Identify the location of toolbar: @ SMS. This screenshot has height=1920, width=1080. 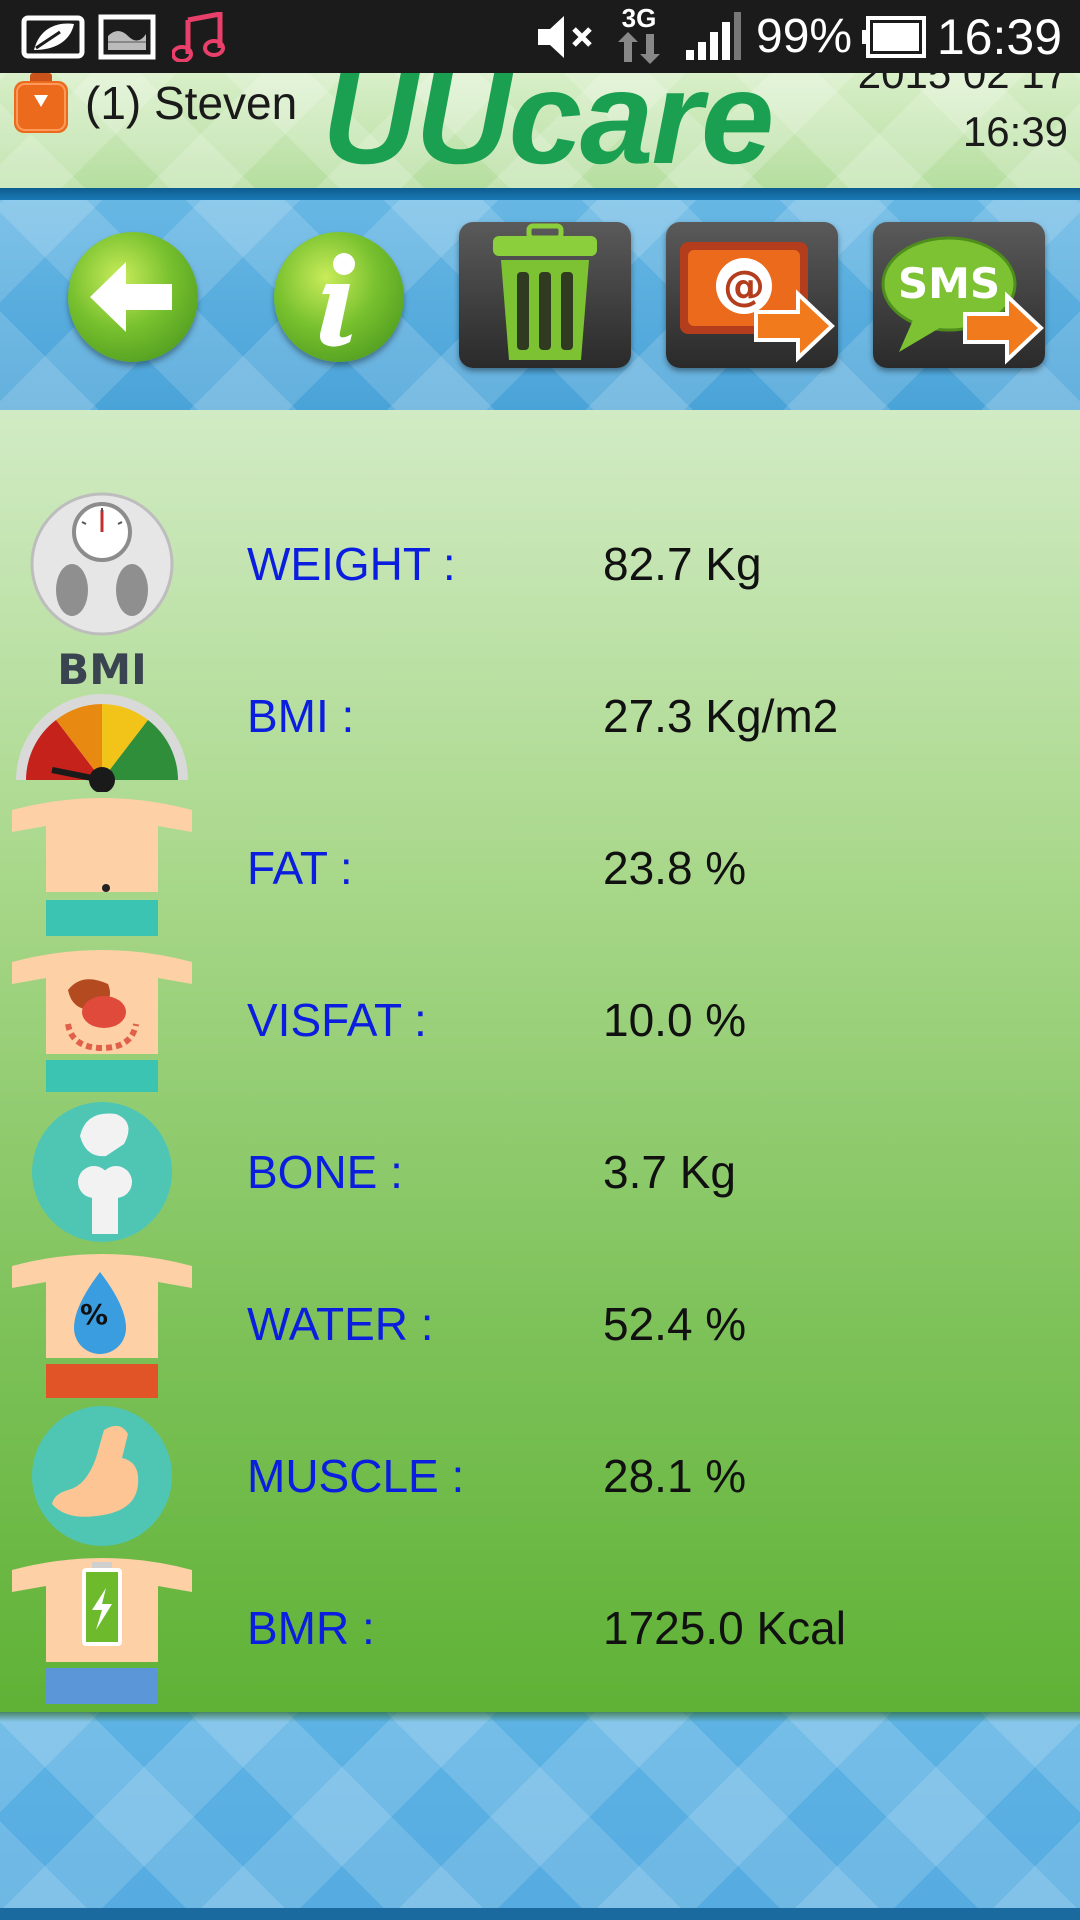
(540, 305).